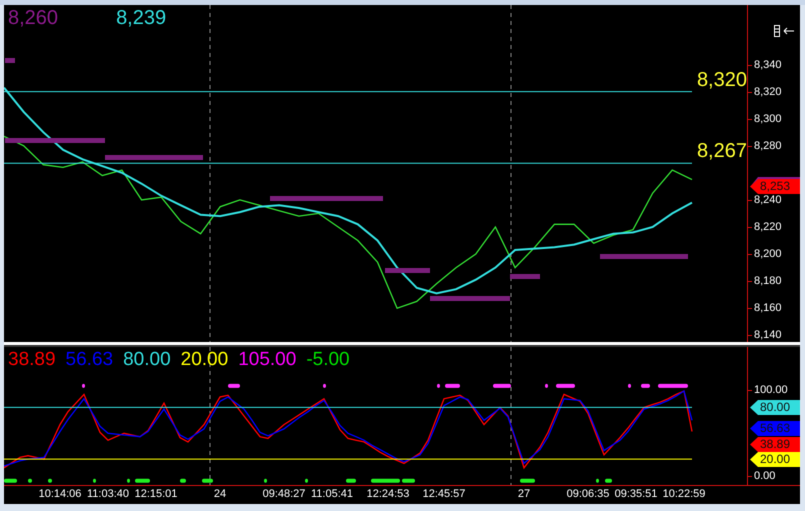 The image size is (805, 511). What do you see at coordinates (771, 390) in the screenshot?
I see `axis-label: 100.00` at bounding box center [771, 390].